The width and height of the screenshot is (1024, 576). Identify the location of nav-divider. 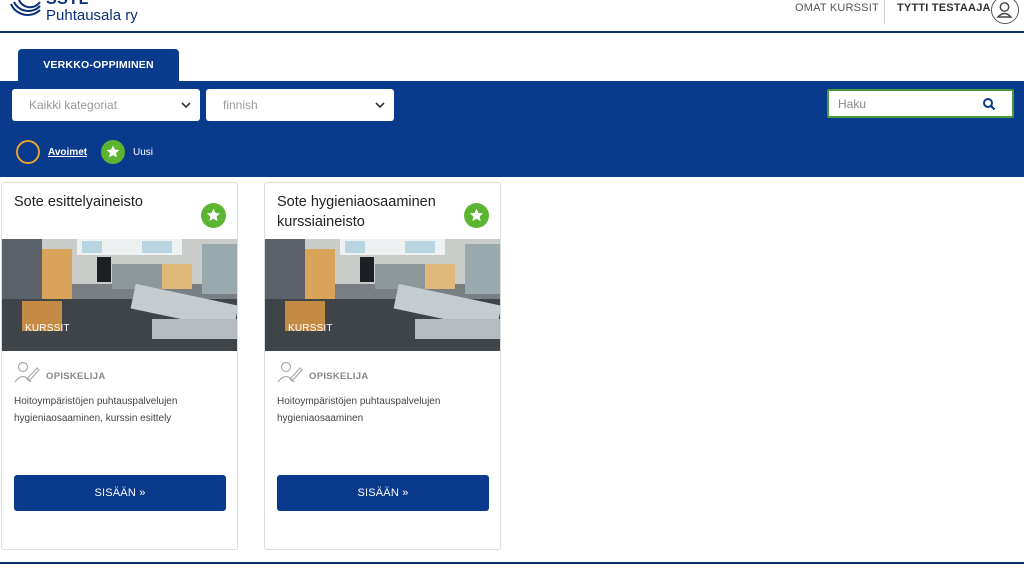
(884, 12).